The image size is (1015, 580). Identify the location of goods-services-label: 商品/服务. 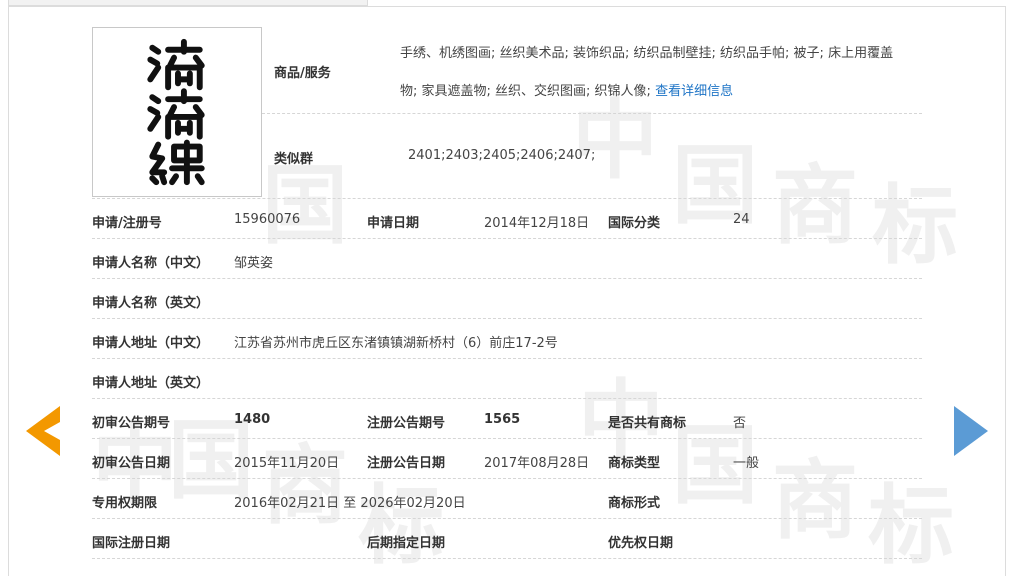
(302, 73).